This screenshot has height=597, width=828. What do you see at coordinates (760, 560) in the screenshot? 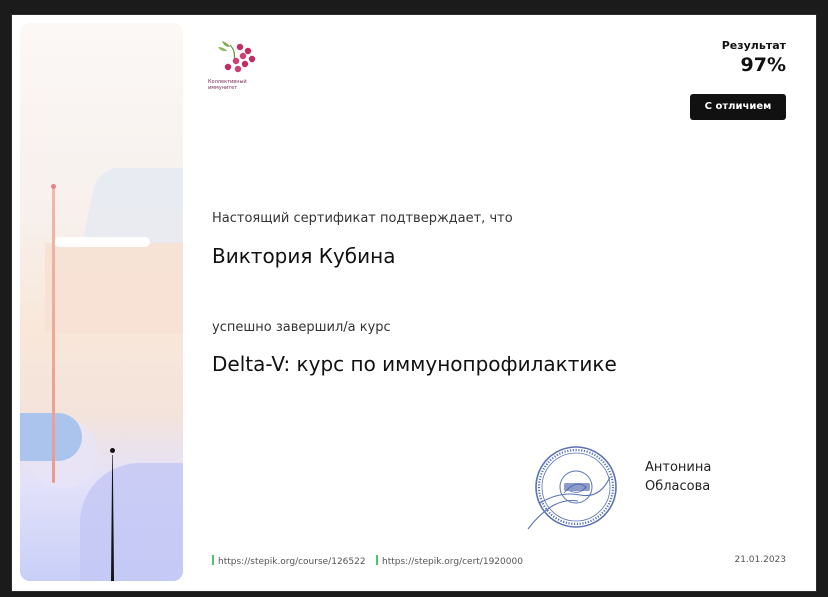
I see `issue-date: 21.01.2023` at bounding box center [760, 560].